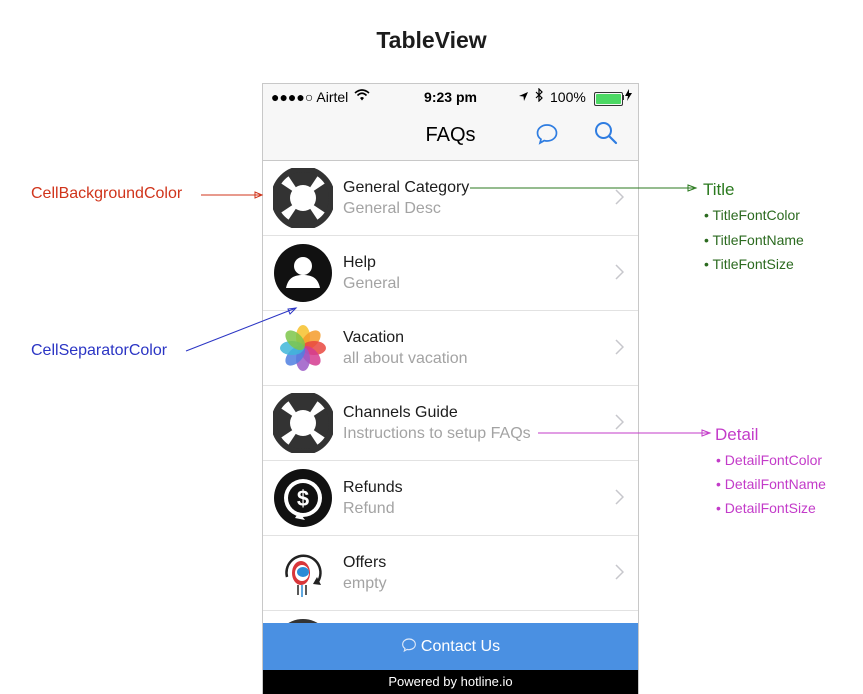  What do you see at coordinates (737, 434) in the screenshot?
I see `detail-annotation: Detail` at bounding box center [737, 434].